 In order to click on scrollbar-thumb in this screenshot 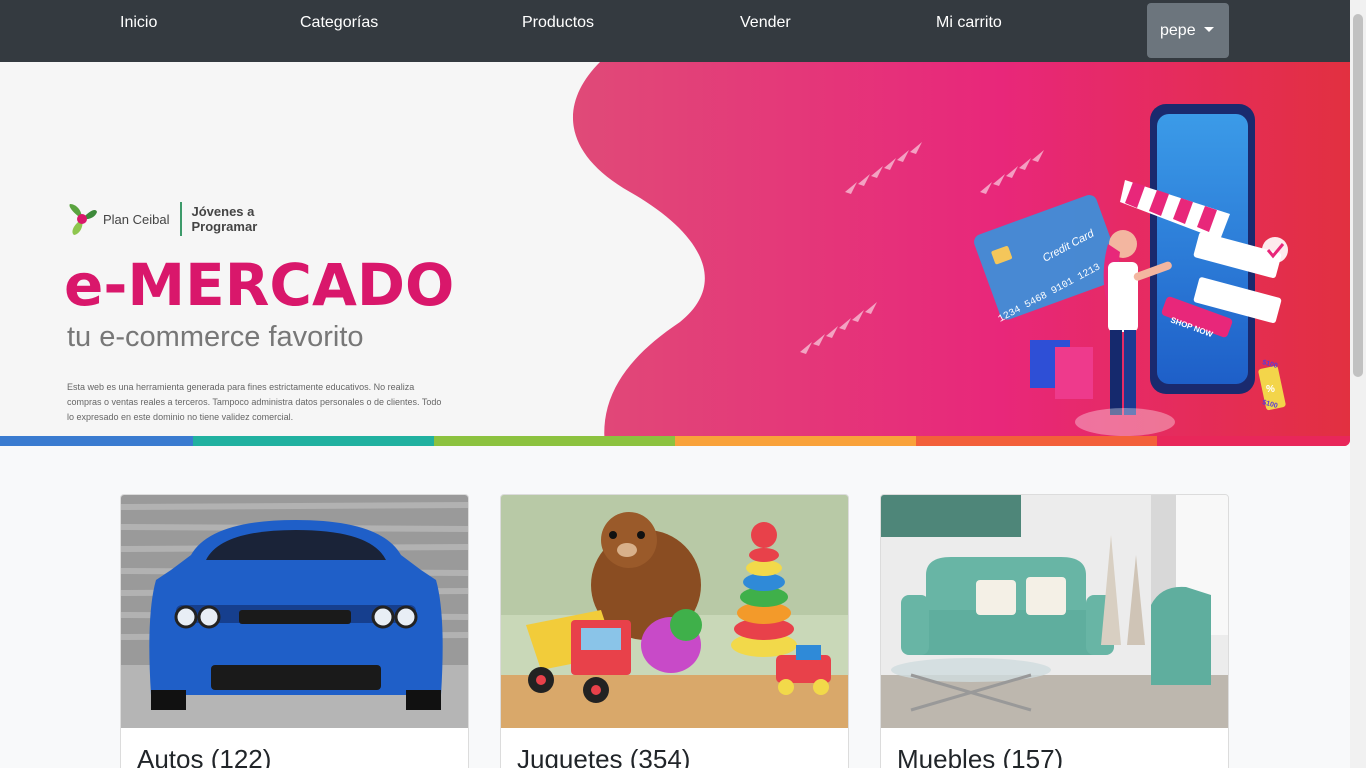, I will do `click(1358, 195)`.